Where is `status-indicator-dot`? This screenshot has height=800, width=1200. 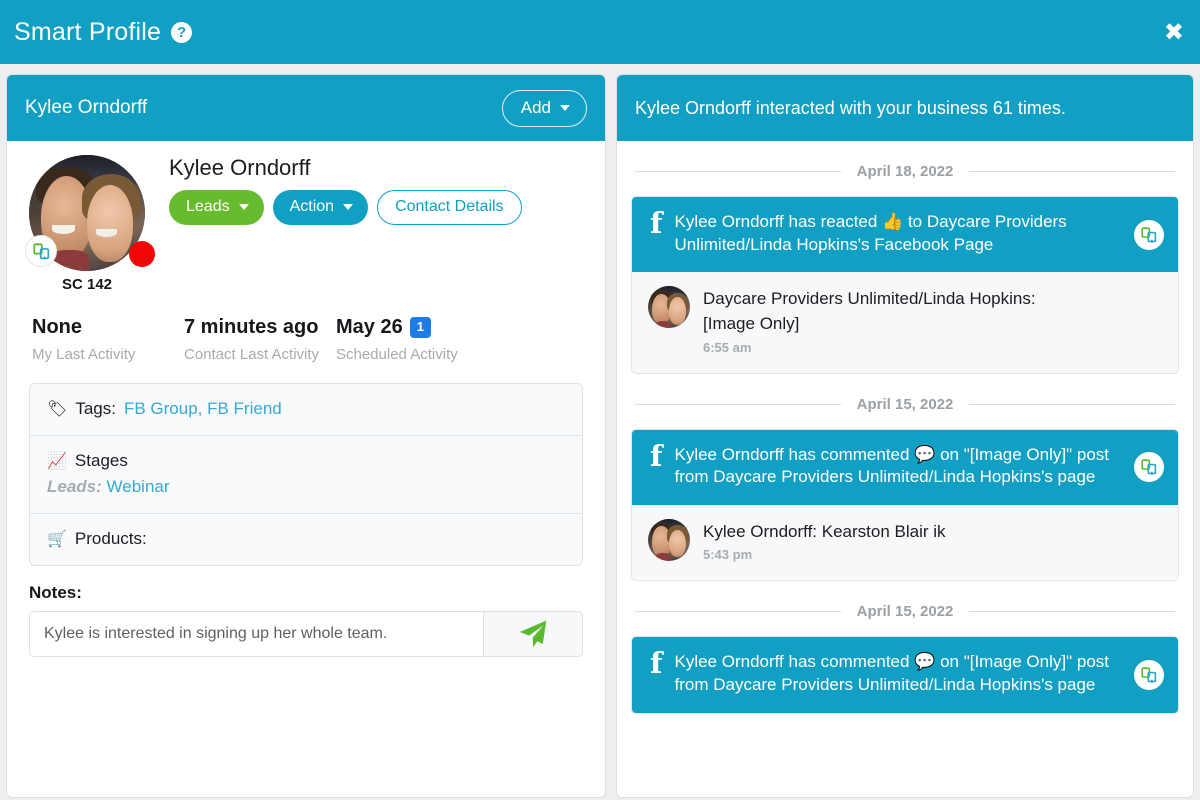 status-indicator-dot is located at coordinates (142, 254).